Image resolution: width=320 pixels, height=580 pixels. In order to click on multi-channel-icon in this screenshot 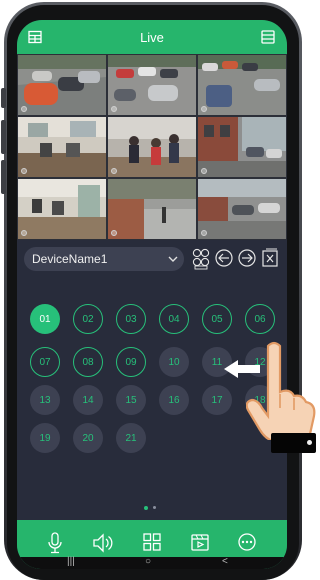, I will do `click(201, 259)`.